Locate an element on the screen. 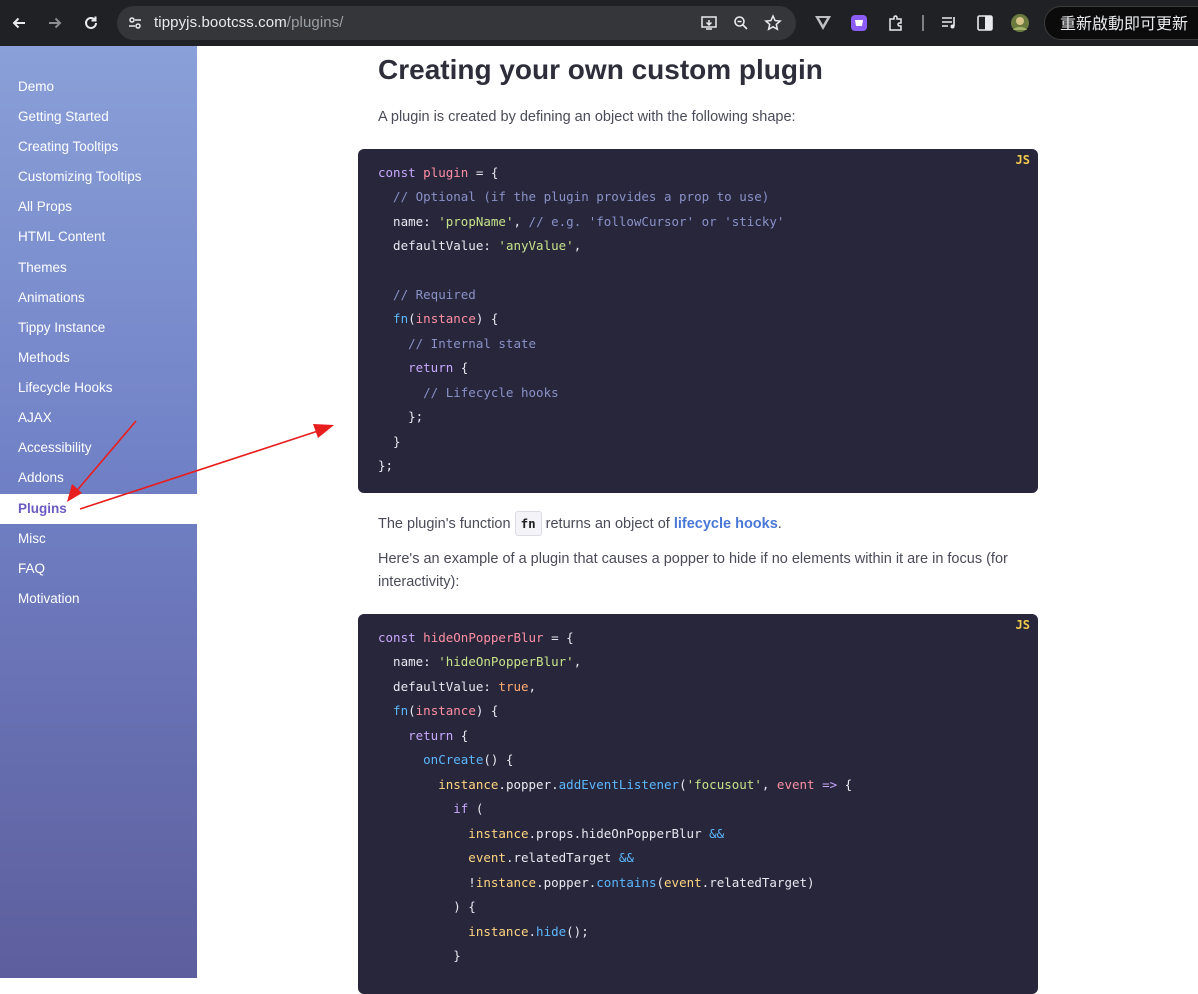 The width and height of the screenshot is (1198, 994). forward-icon is located at coordinates (55, 23).